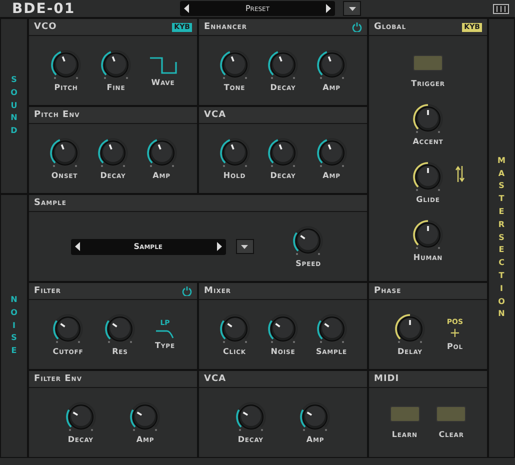  What do you see at coordinates (58, 379) in the screenshot?
I see `section-title: Filter Env` at bounding box center [58, 379].